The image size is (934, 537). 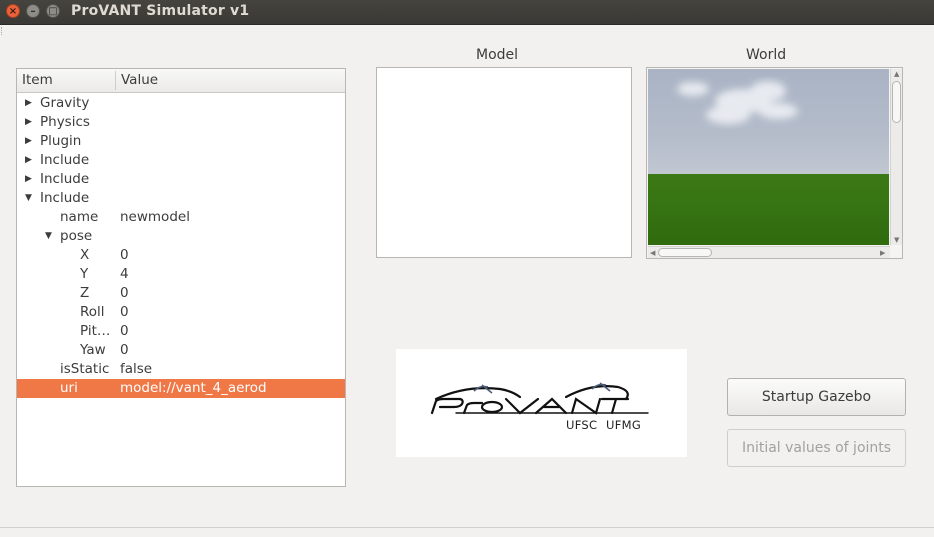 What do you see at coordinates (685, 252) in the screenshot?
I see `horizontal-scroll-thumb` at bounding box center [685, 252].